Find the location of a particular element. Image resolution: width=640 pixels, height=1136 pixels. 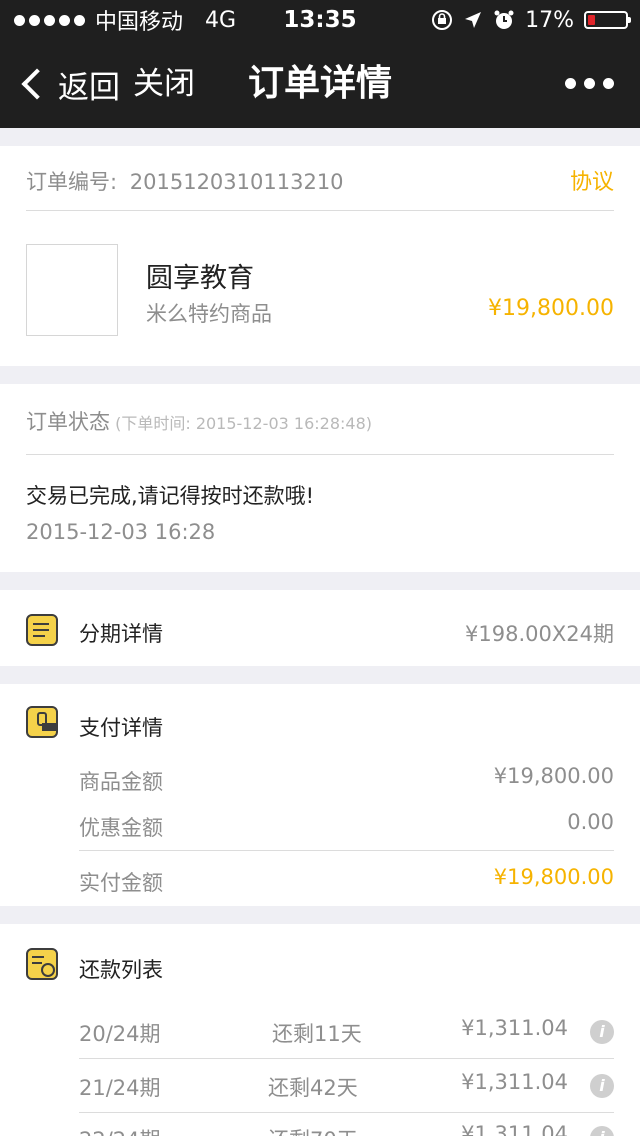

goods-amount: ¥19,800.00 is located at coordinates (553, 776).